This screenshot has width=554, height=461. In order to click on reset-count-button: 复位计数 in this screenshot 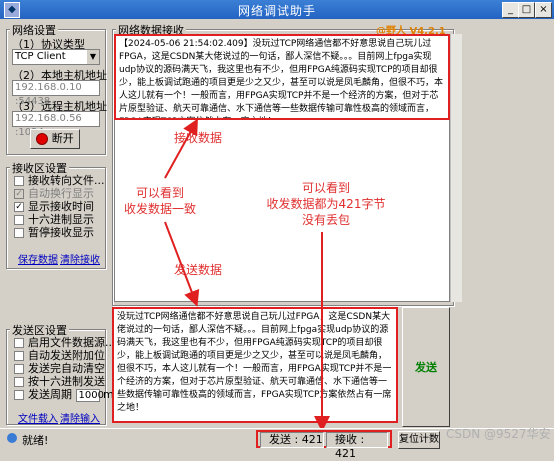, I will do `click(419, 440)`.